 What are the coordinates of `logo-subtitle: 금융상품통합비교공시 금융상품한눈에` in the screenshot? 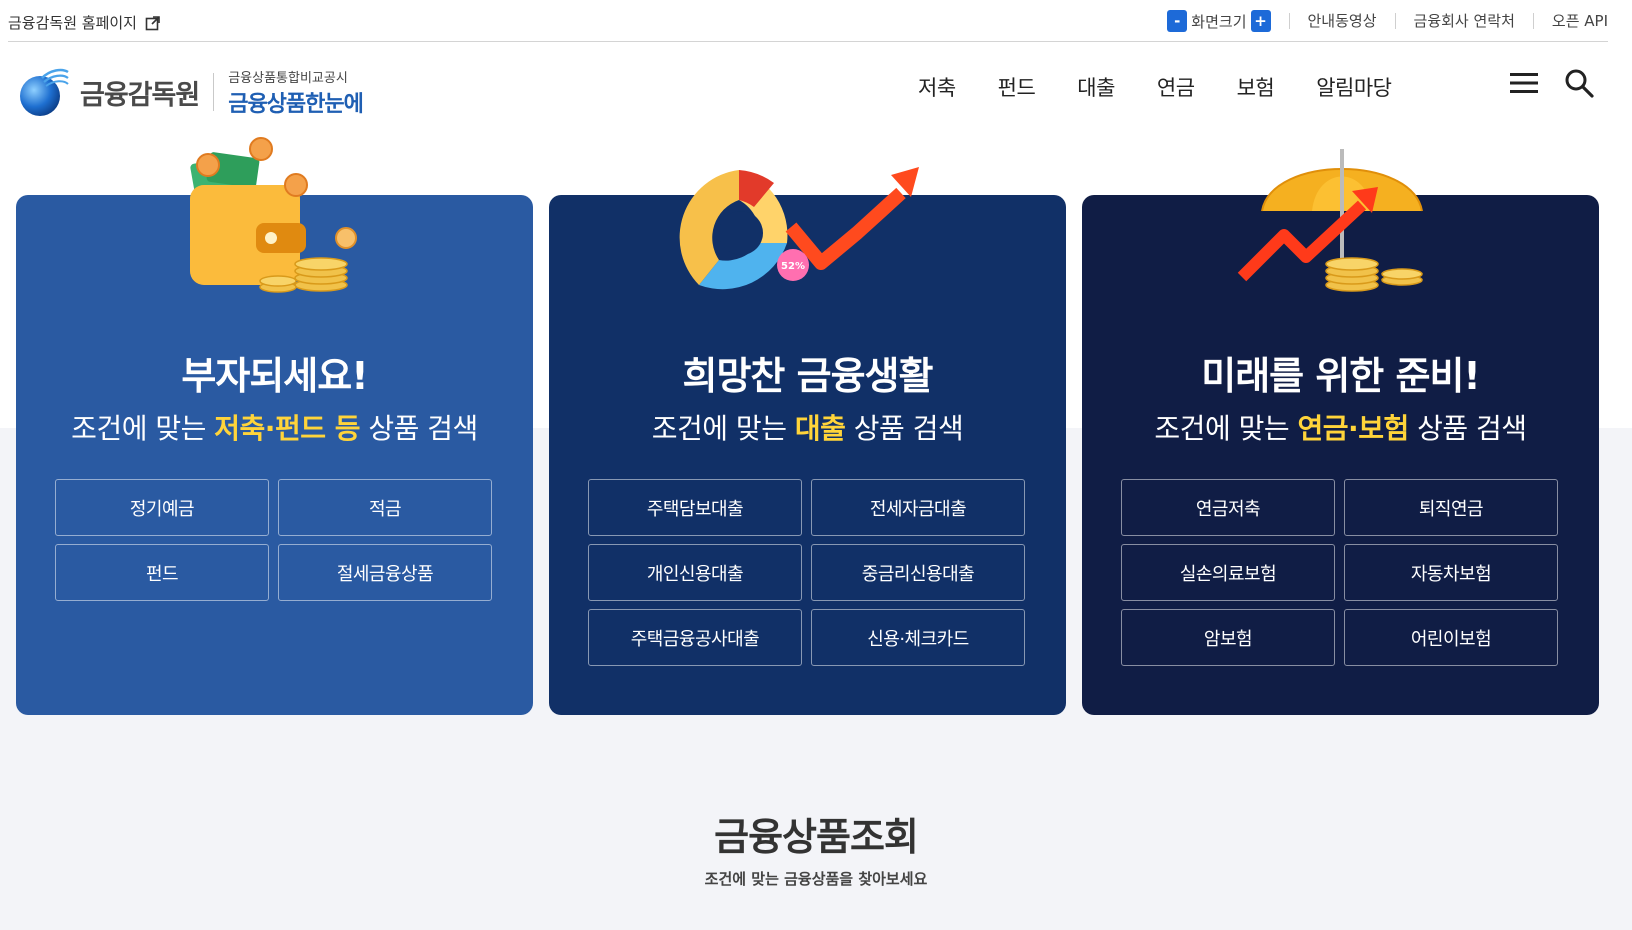 It's located at (296, 92).